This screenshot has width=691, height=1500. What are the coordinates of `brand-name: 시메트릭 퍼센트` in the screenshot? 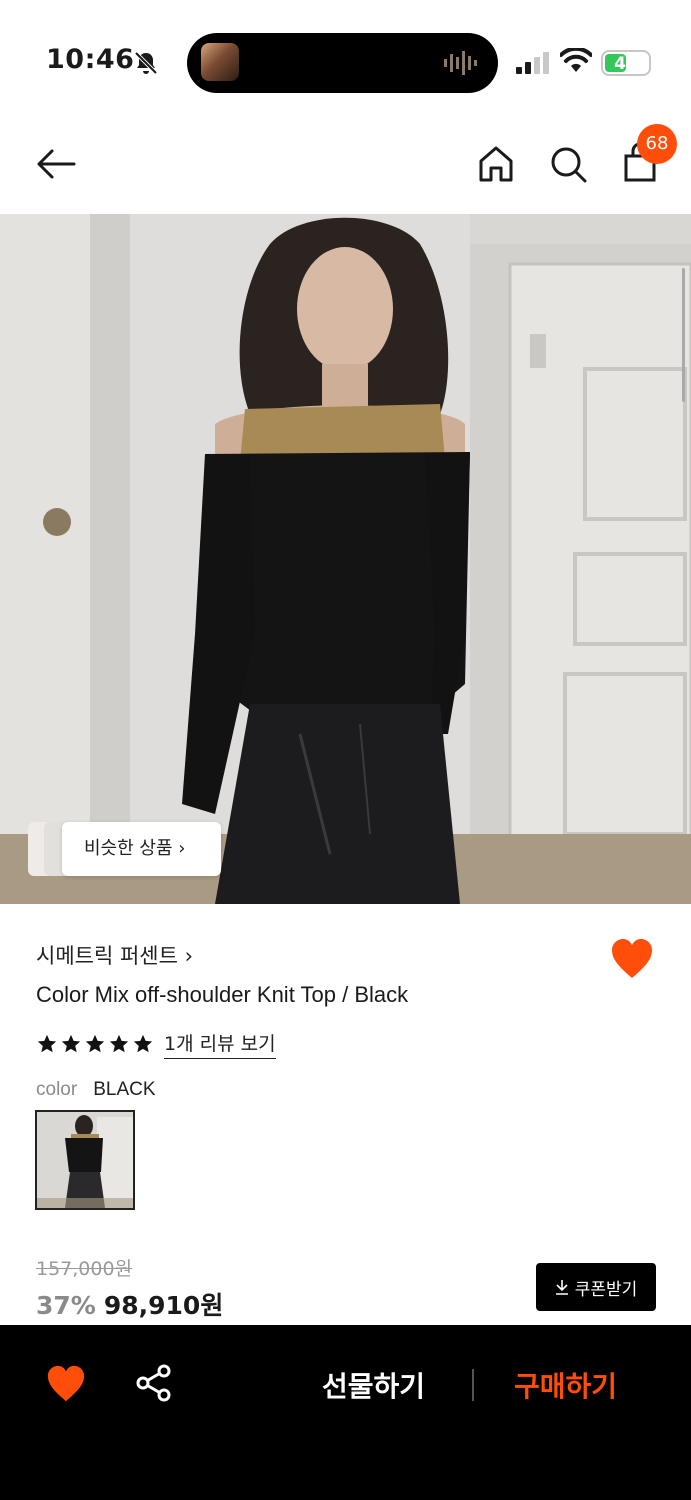 It's located at (107, 956).